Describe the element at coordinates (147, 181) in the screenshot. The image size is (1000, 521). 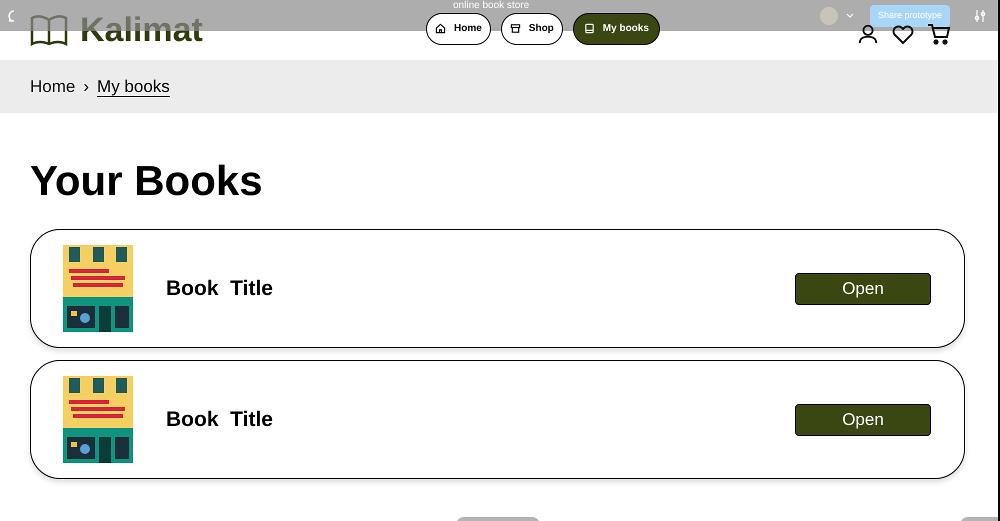
I see `page-heading: Your Books` at that location.